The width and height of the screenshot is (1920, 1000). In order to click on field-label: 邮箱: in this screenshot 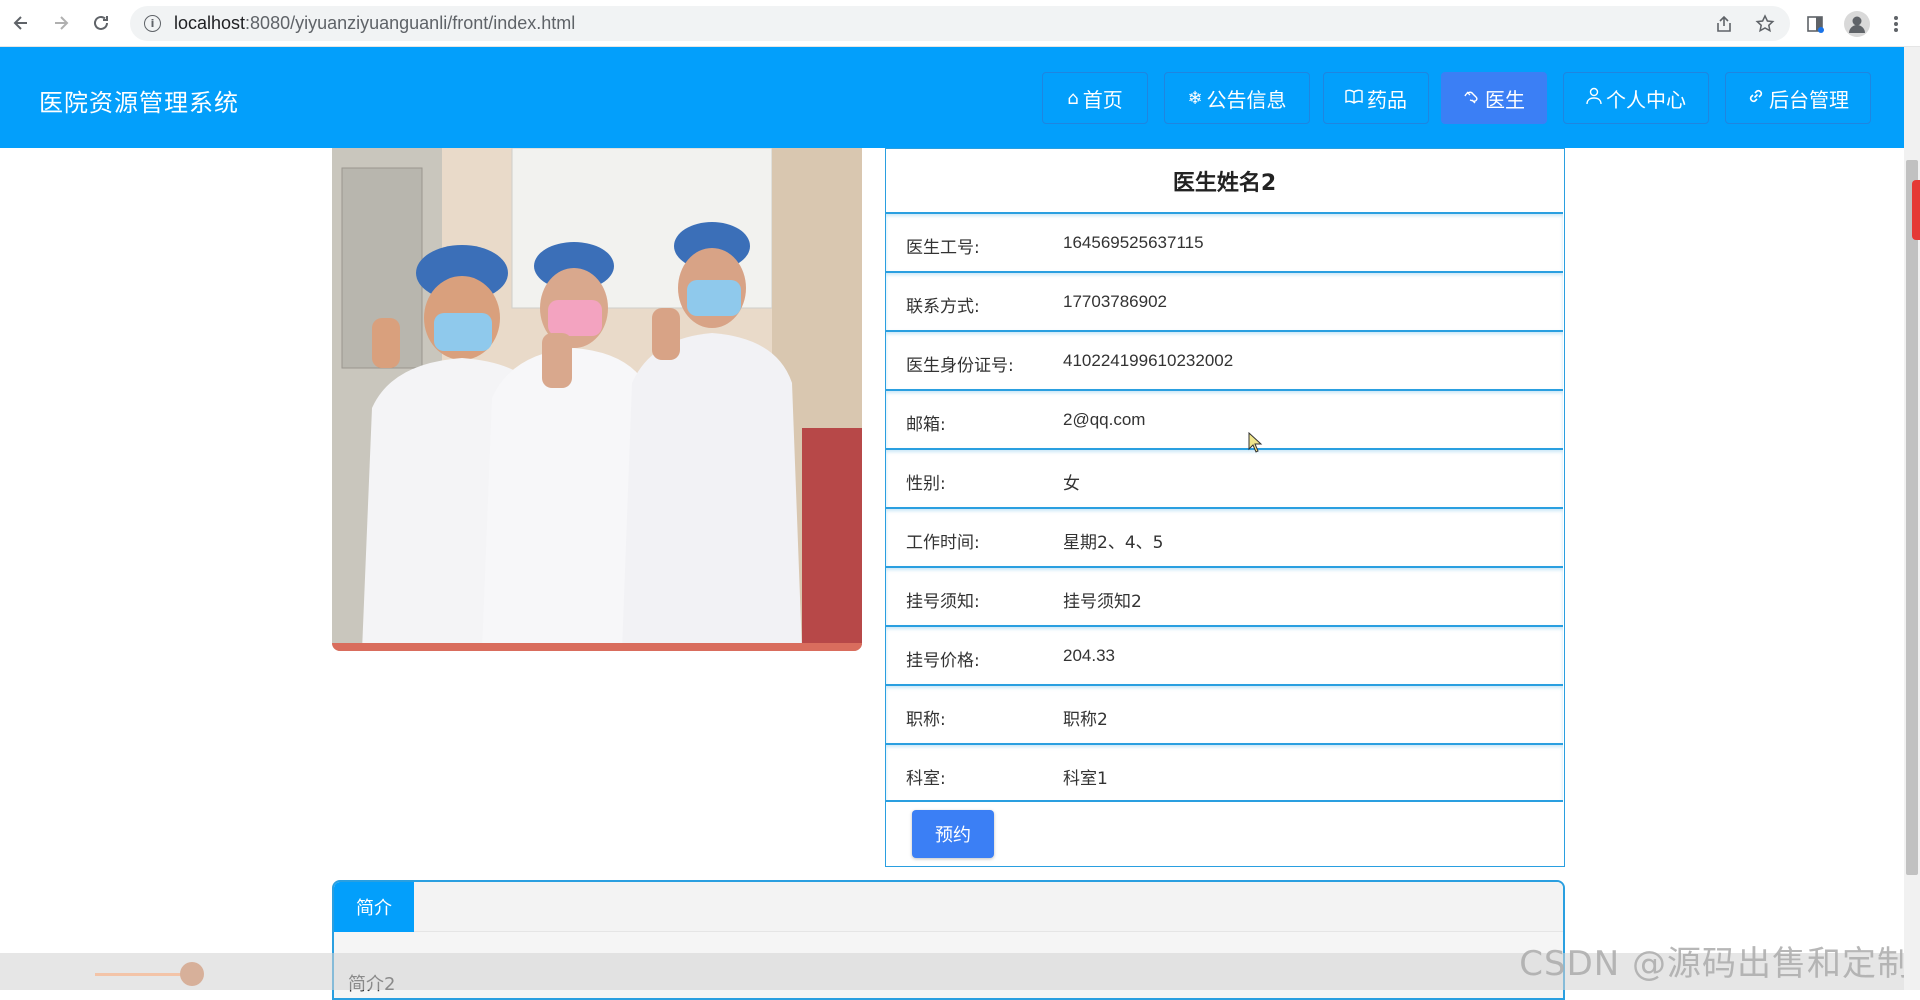, I will do `click(926, 425)`.